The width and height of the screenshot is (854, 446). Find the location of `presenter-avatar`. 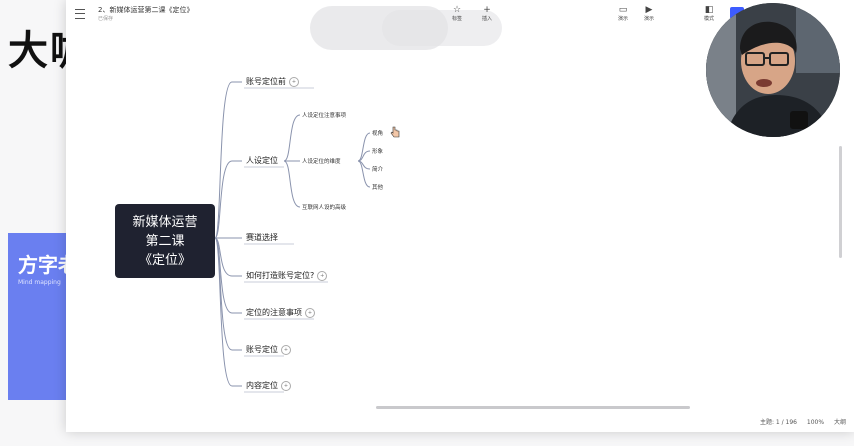

presenter-avatar is located at coordinates (773, 70).